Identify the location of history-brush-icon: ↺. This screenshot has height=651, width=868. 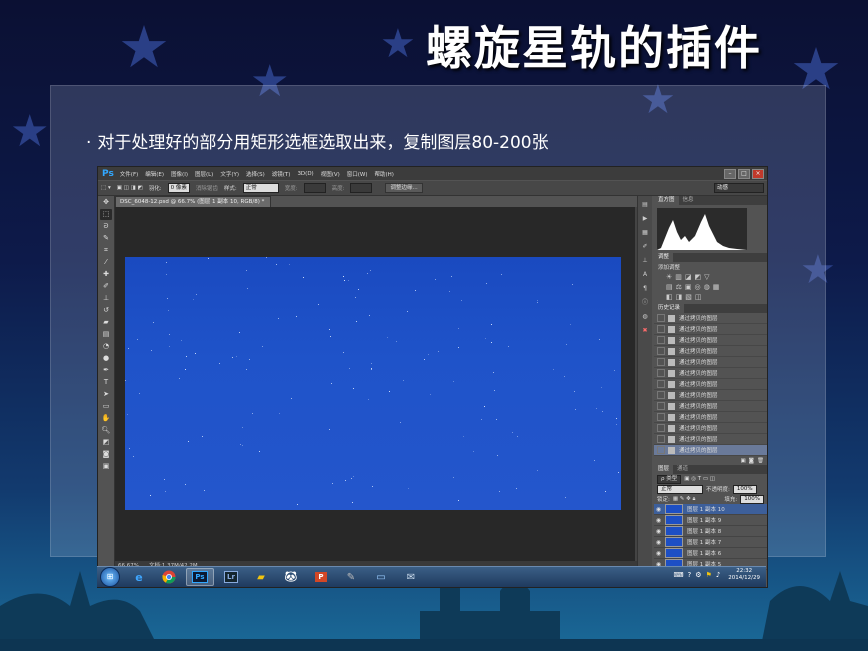
(106, 310).